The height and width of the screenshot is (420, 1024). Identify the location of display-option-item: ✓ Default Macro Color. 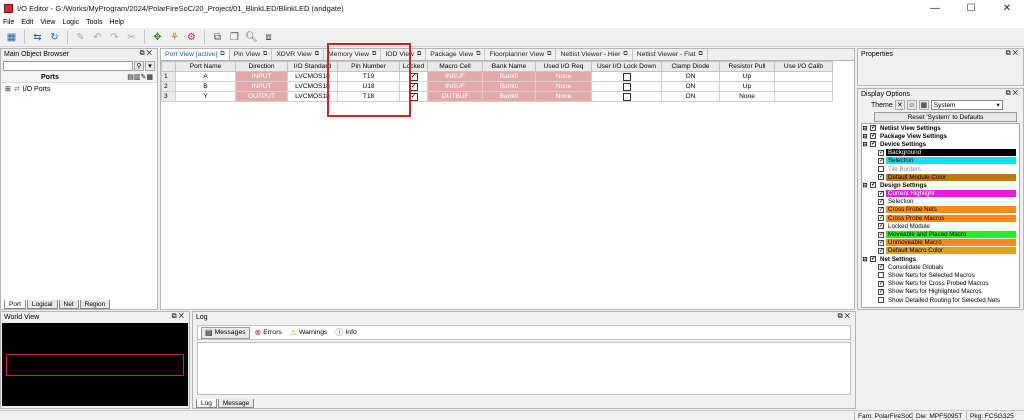
(940, 251).